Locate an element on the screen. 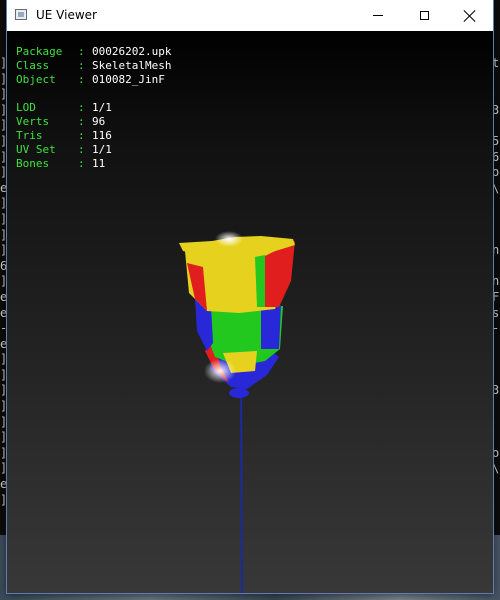  mesh-blue-side-right is located at coordinates (271, 327).